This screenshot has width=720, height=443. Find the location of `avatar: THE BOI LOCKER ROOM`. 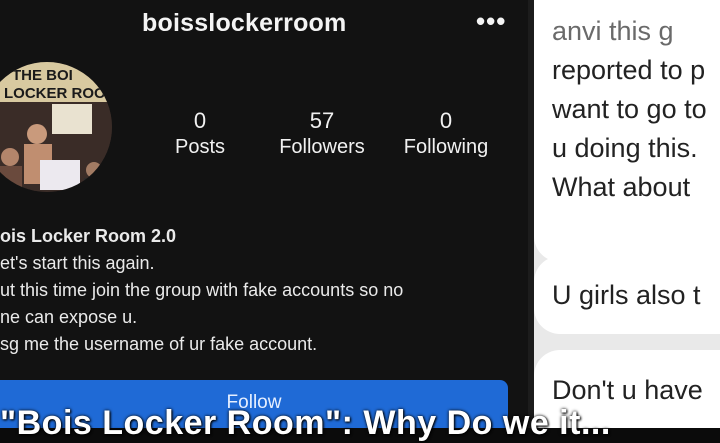

avatar: THE BOI LOCKER ROOM is located at coordinates (56, 127).